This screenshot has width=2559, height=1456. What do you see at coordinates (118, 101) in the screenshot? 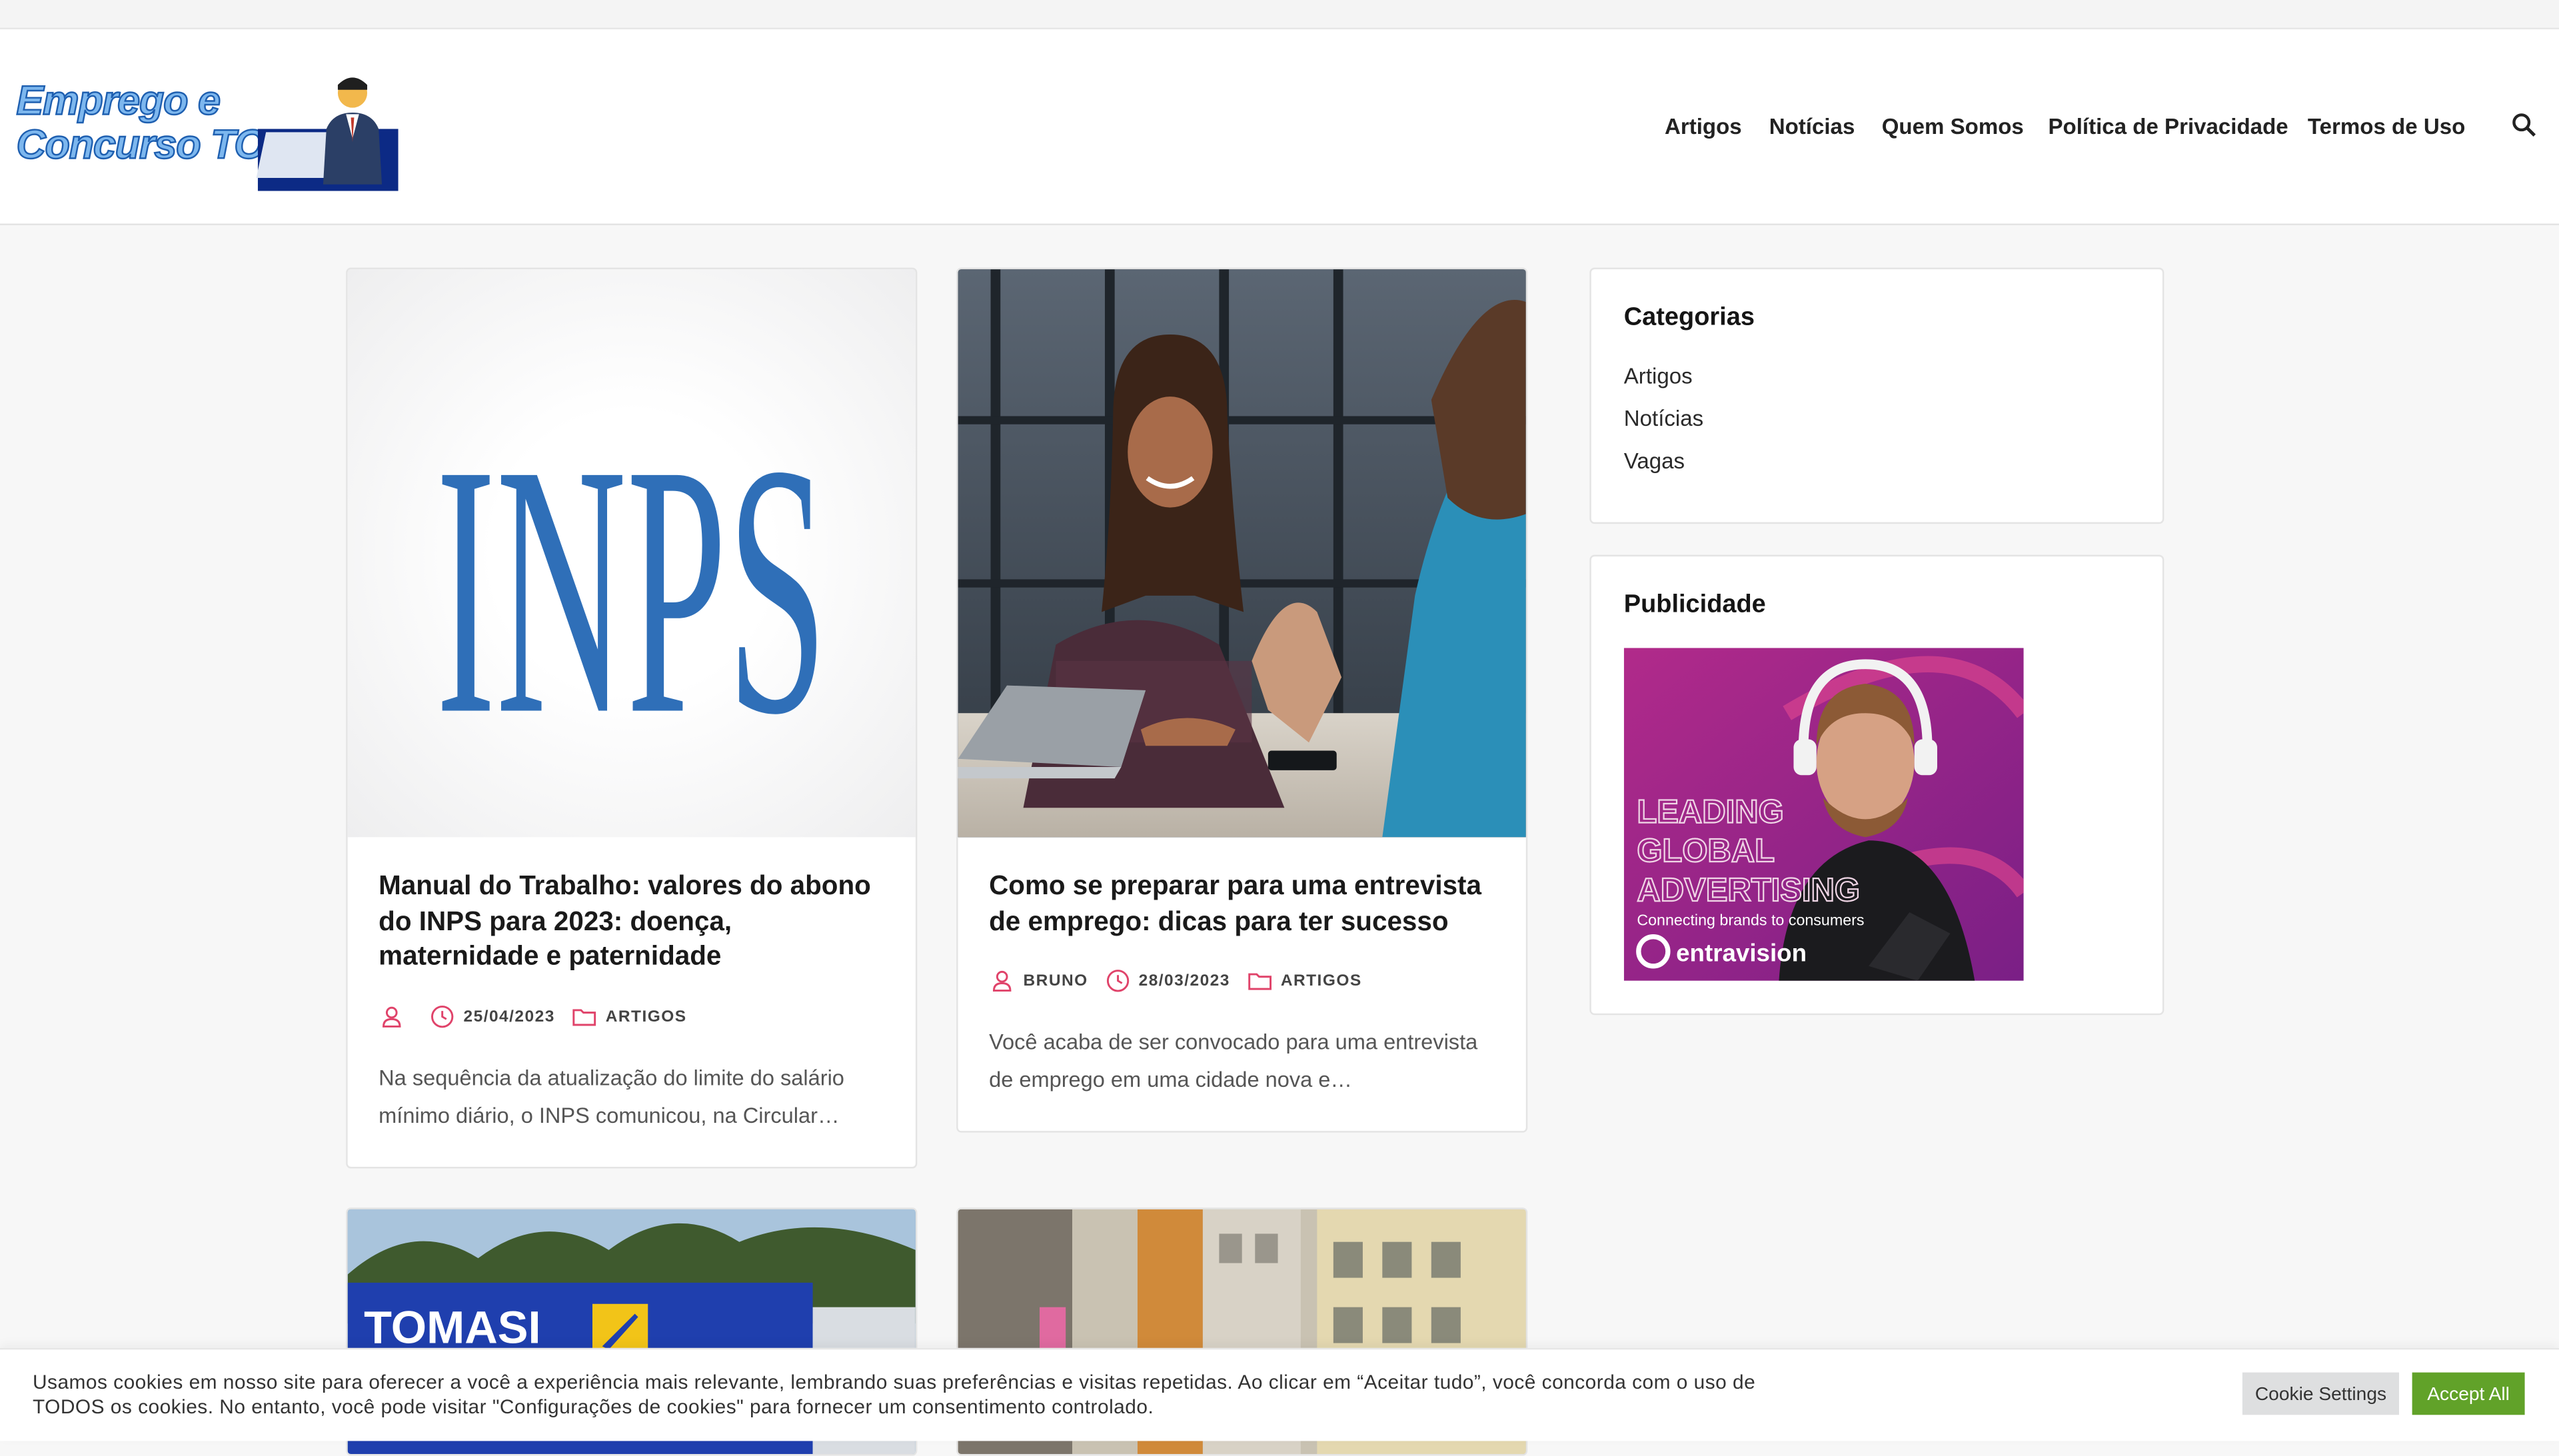
I see `logo-line-1: Emprego e` at bounding box center [118, 101].